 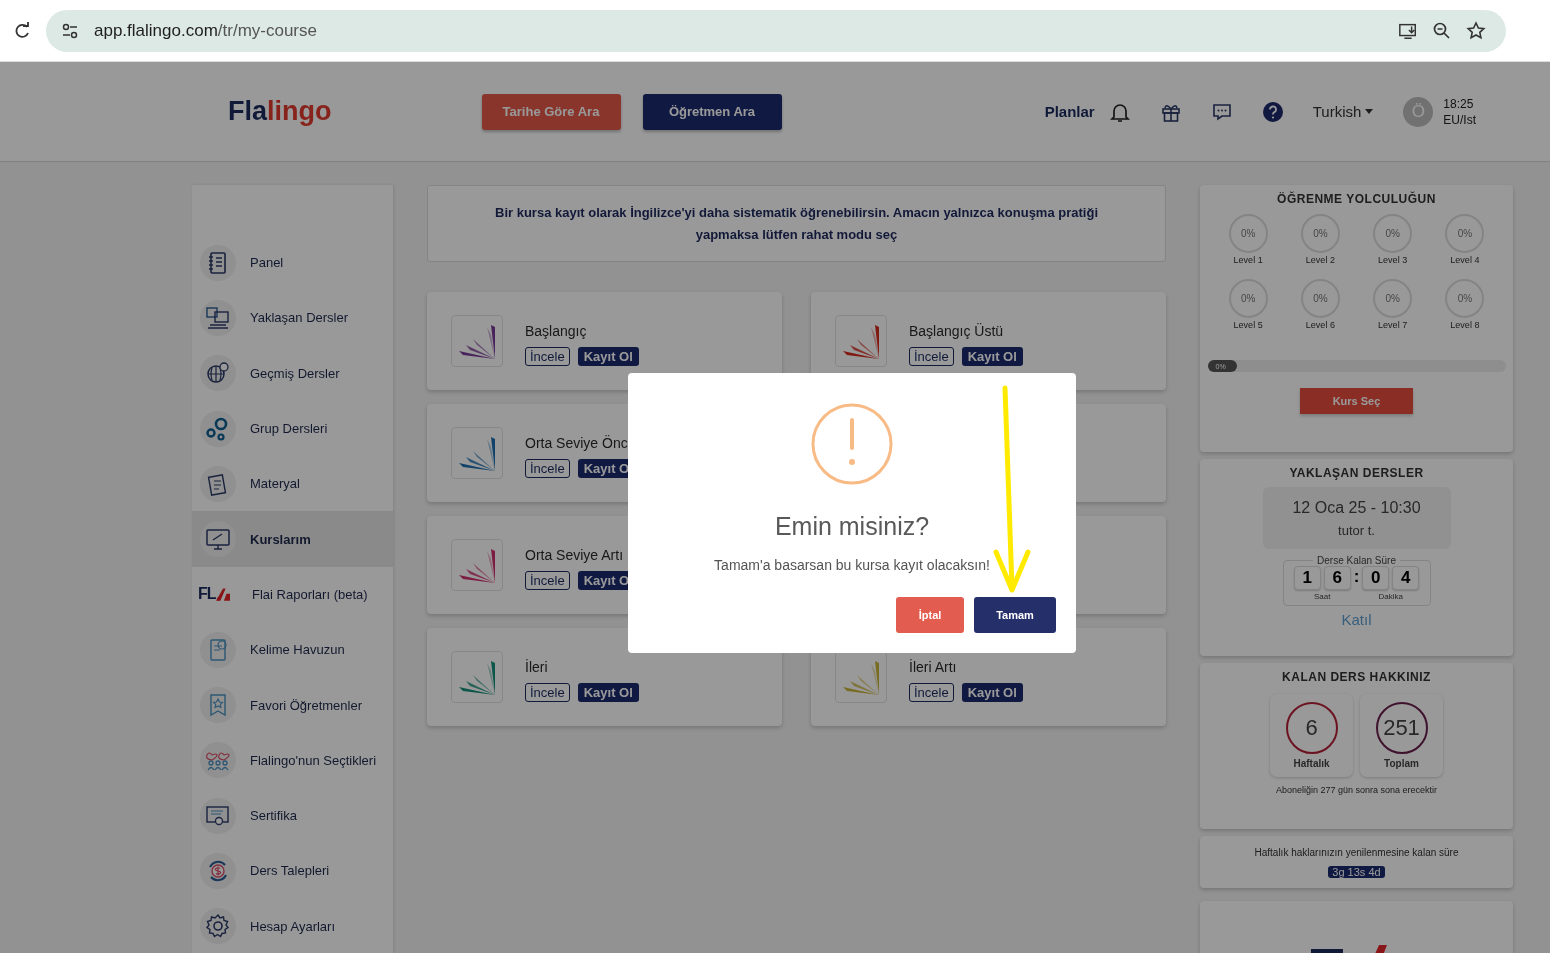 What do you see at coordinates (1272, 111) in the screenshot?
I see `help-icon` at bounding box center [1272, 111].